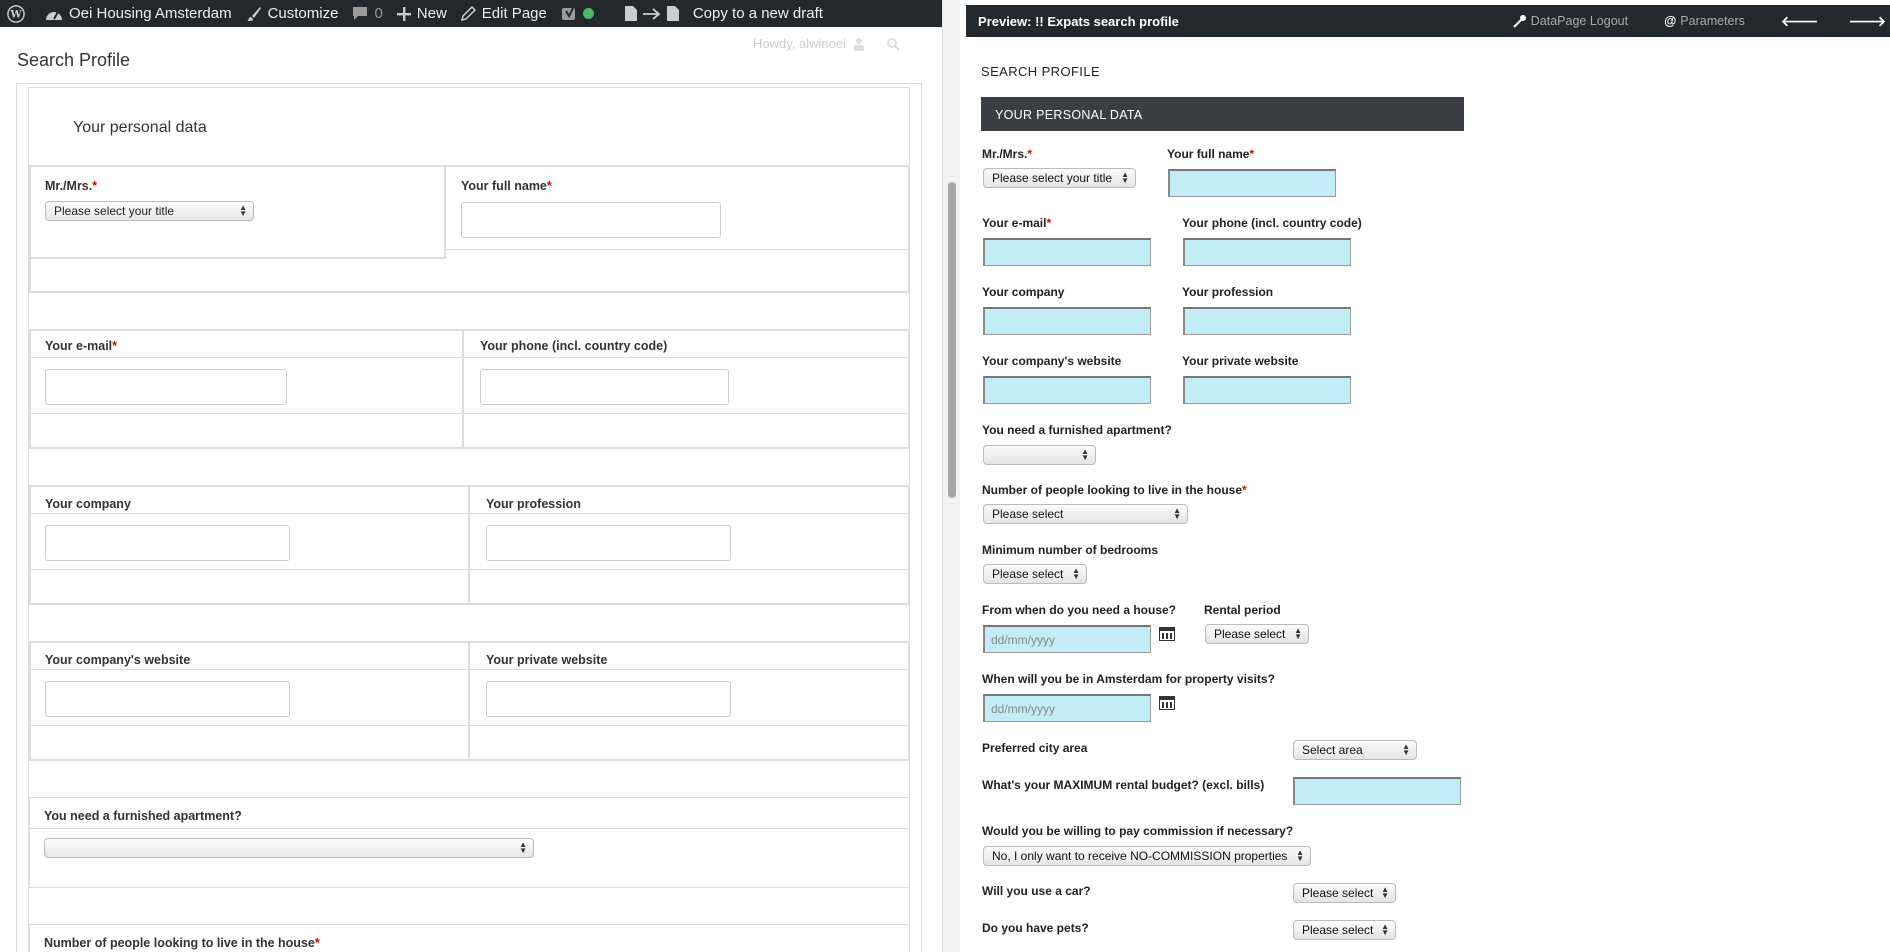  I want to click on private-website-input, so click(608, 699).